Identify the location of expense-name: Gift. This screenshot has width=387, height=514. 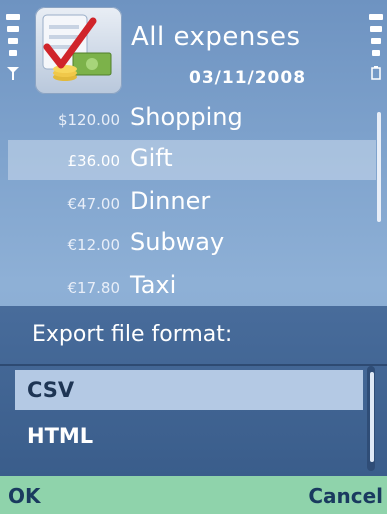
(151, 158).